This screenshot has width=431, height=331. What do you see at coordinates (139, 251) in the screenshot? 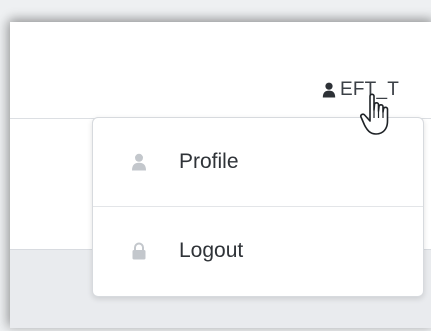
I see `lock-icon` at bounding box center [139, 251].